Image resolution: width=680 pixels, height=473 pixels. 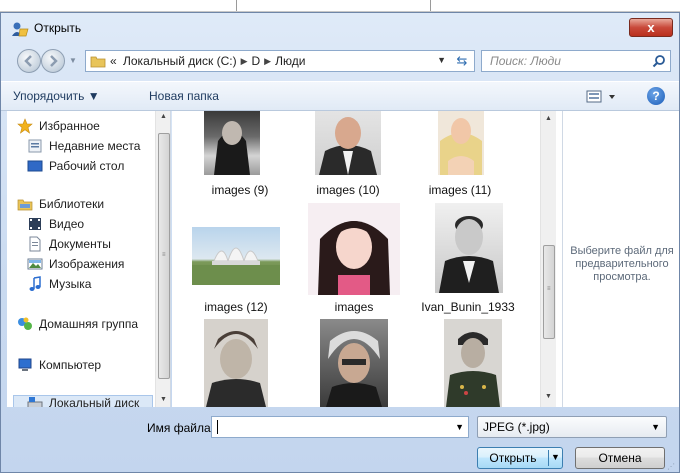 What do you see at coordinates (659, 61) in the screenshot?
I see `search-icon` at bounding box center [659, 61].